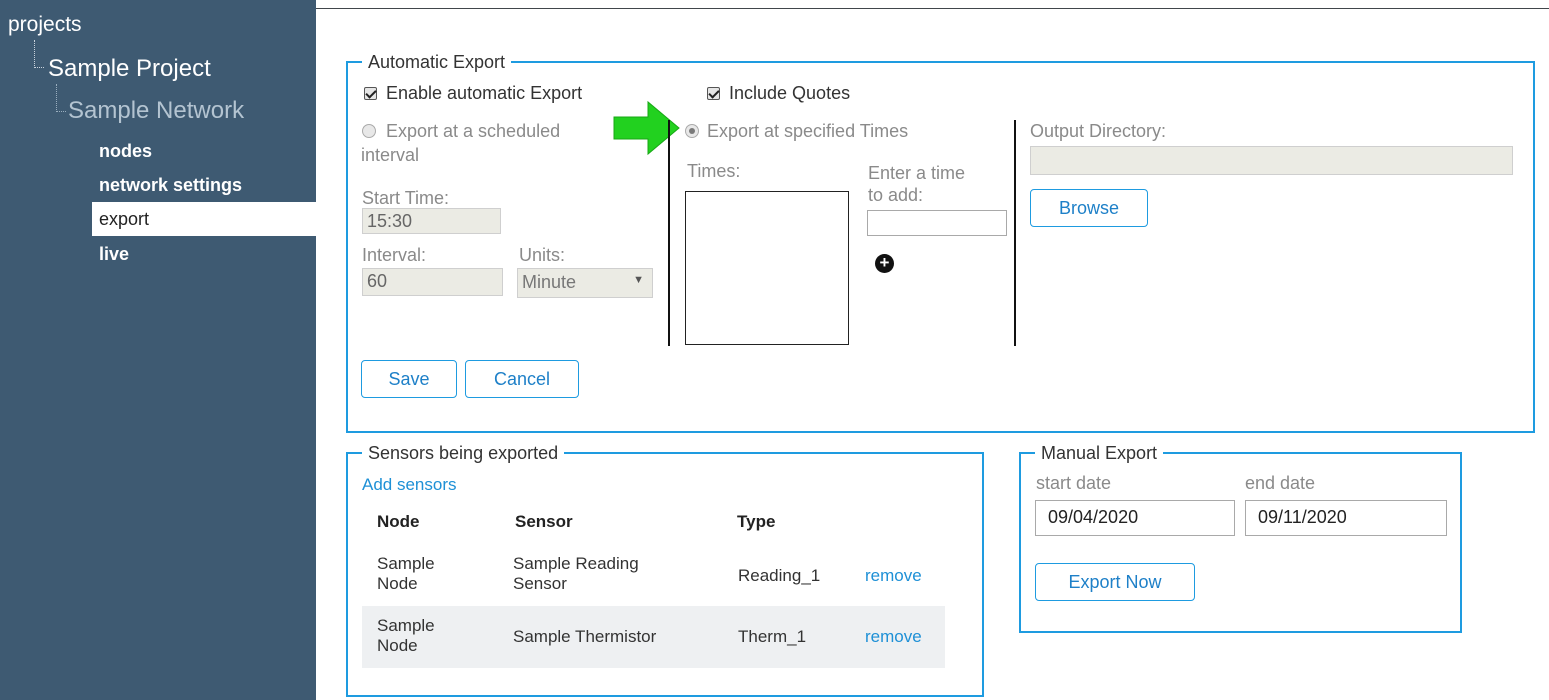 The width and height of the screenshot is (1549, 700). I want to click on start-time-input: 15:30, so click(431, 221).